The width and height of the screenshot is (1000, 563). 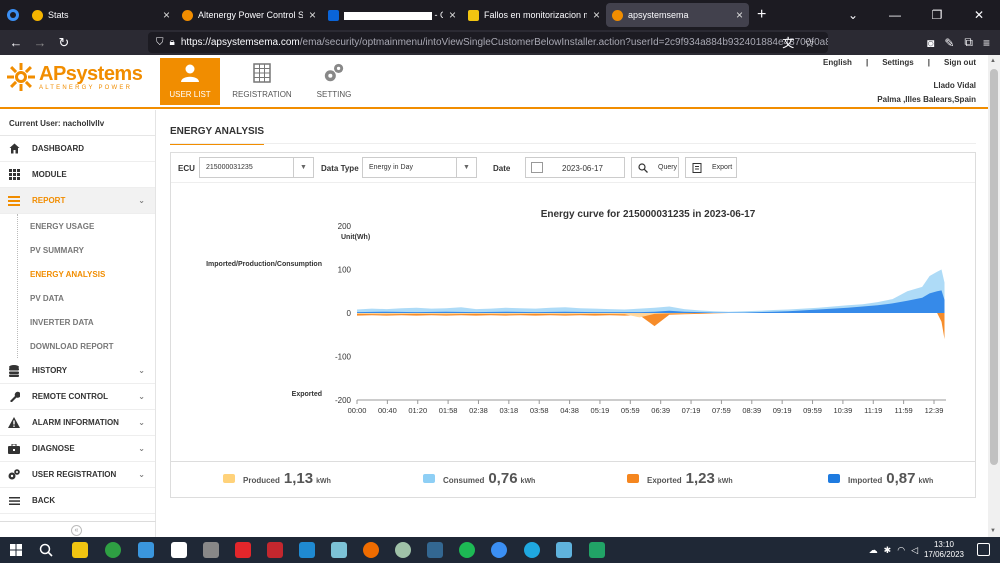 What do you see at coordinates (761, 15) in the screenshot?
I see `new-tab-plus-icon: +` at bounding box center [761, 15].